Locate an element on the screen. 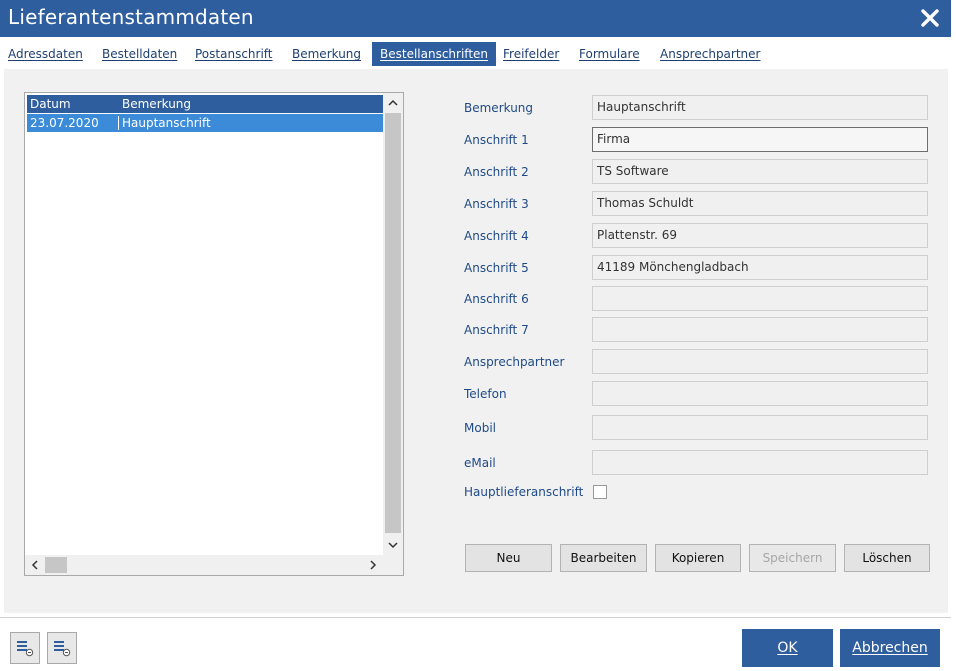 Image resolution: width=956 pixels, height=671 pixels. scroll-left-button is located at coordinates (35, 565).